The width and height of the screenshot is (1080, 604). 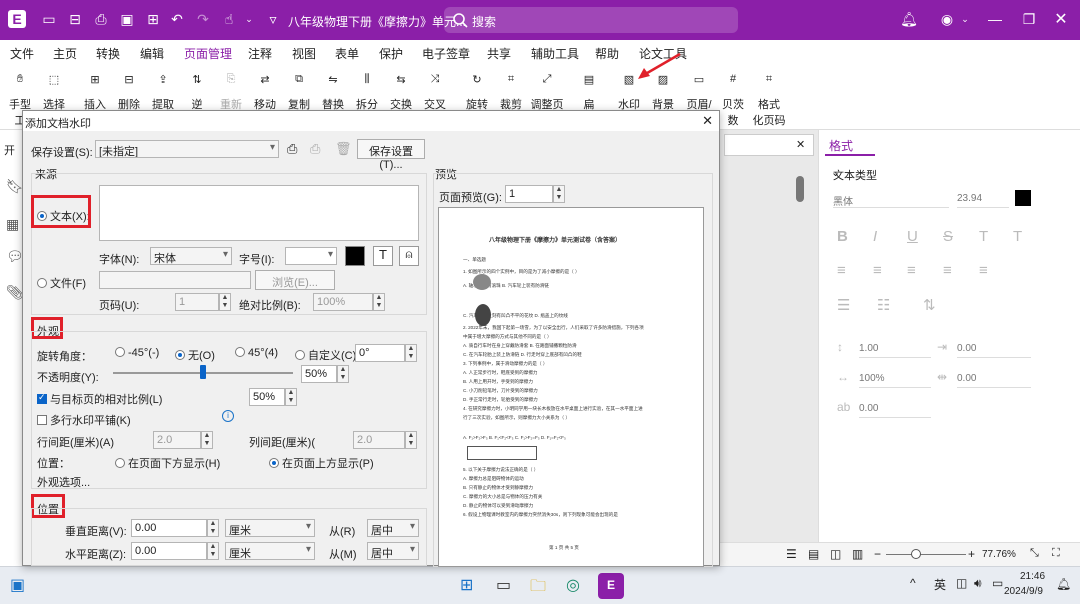 I want to click on row-spacing-spinner: ▲ ▼, so click(x=207, y=440).